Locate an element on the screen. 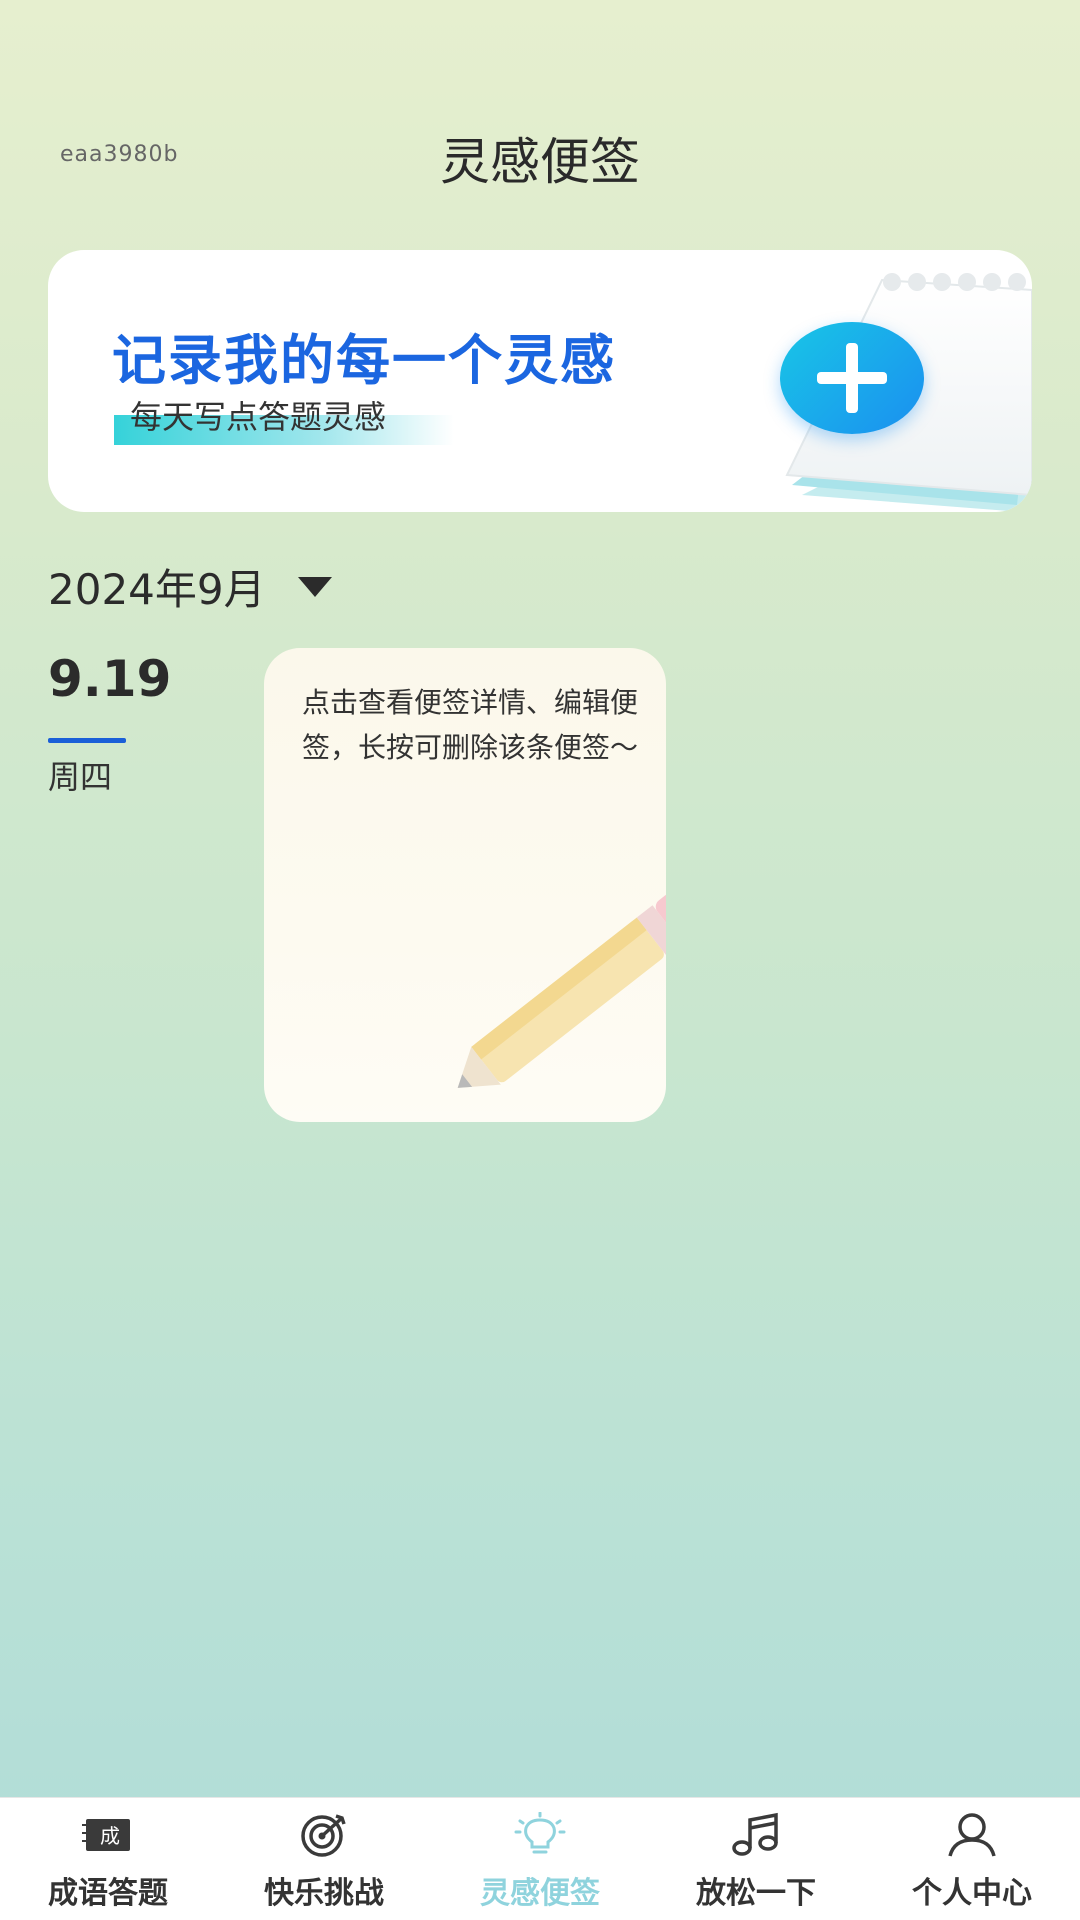  caret-down-icon is located at coordinates (314, 586).